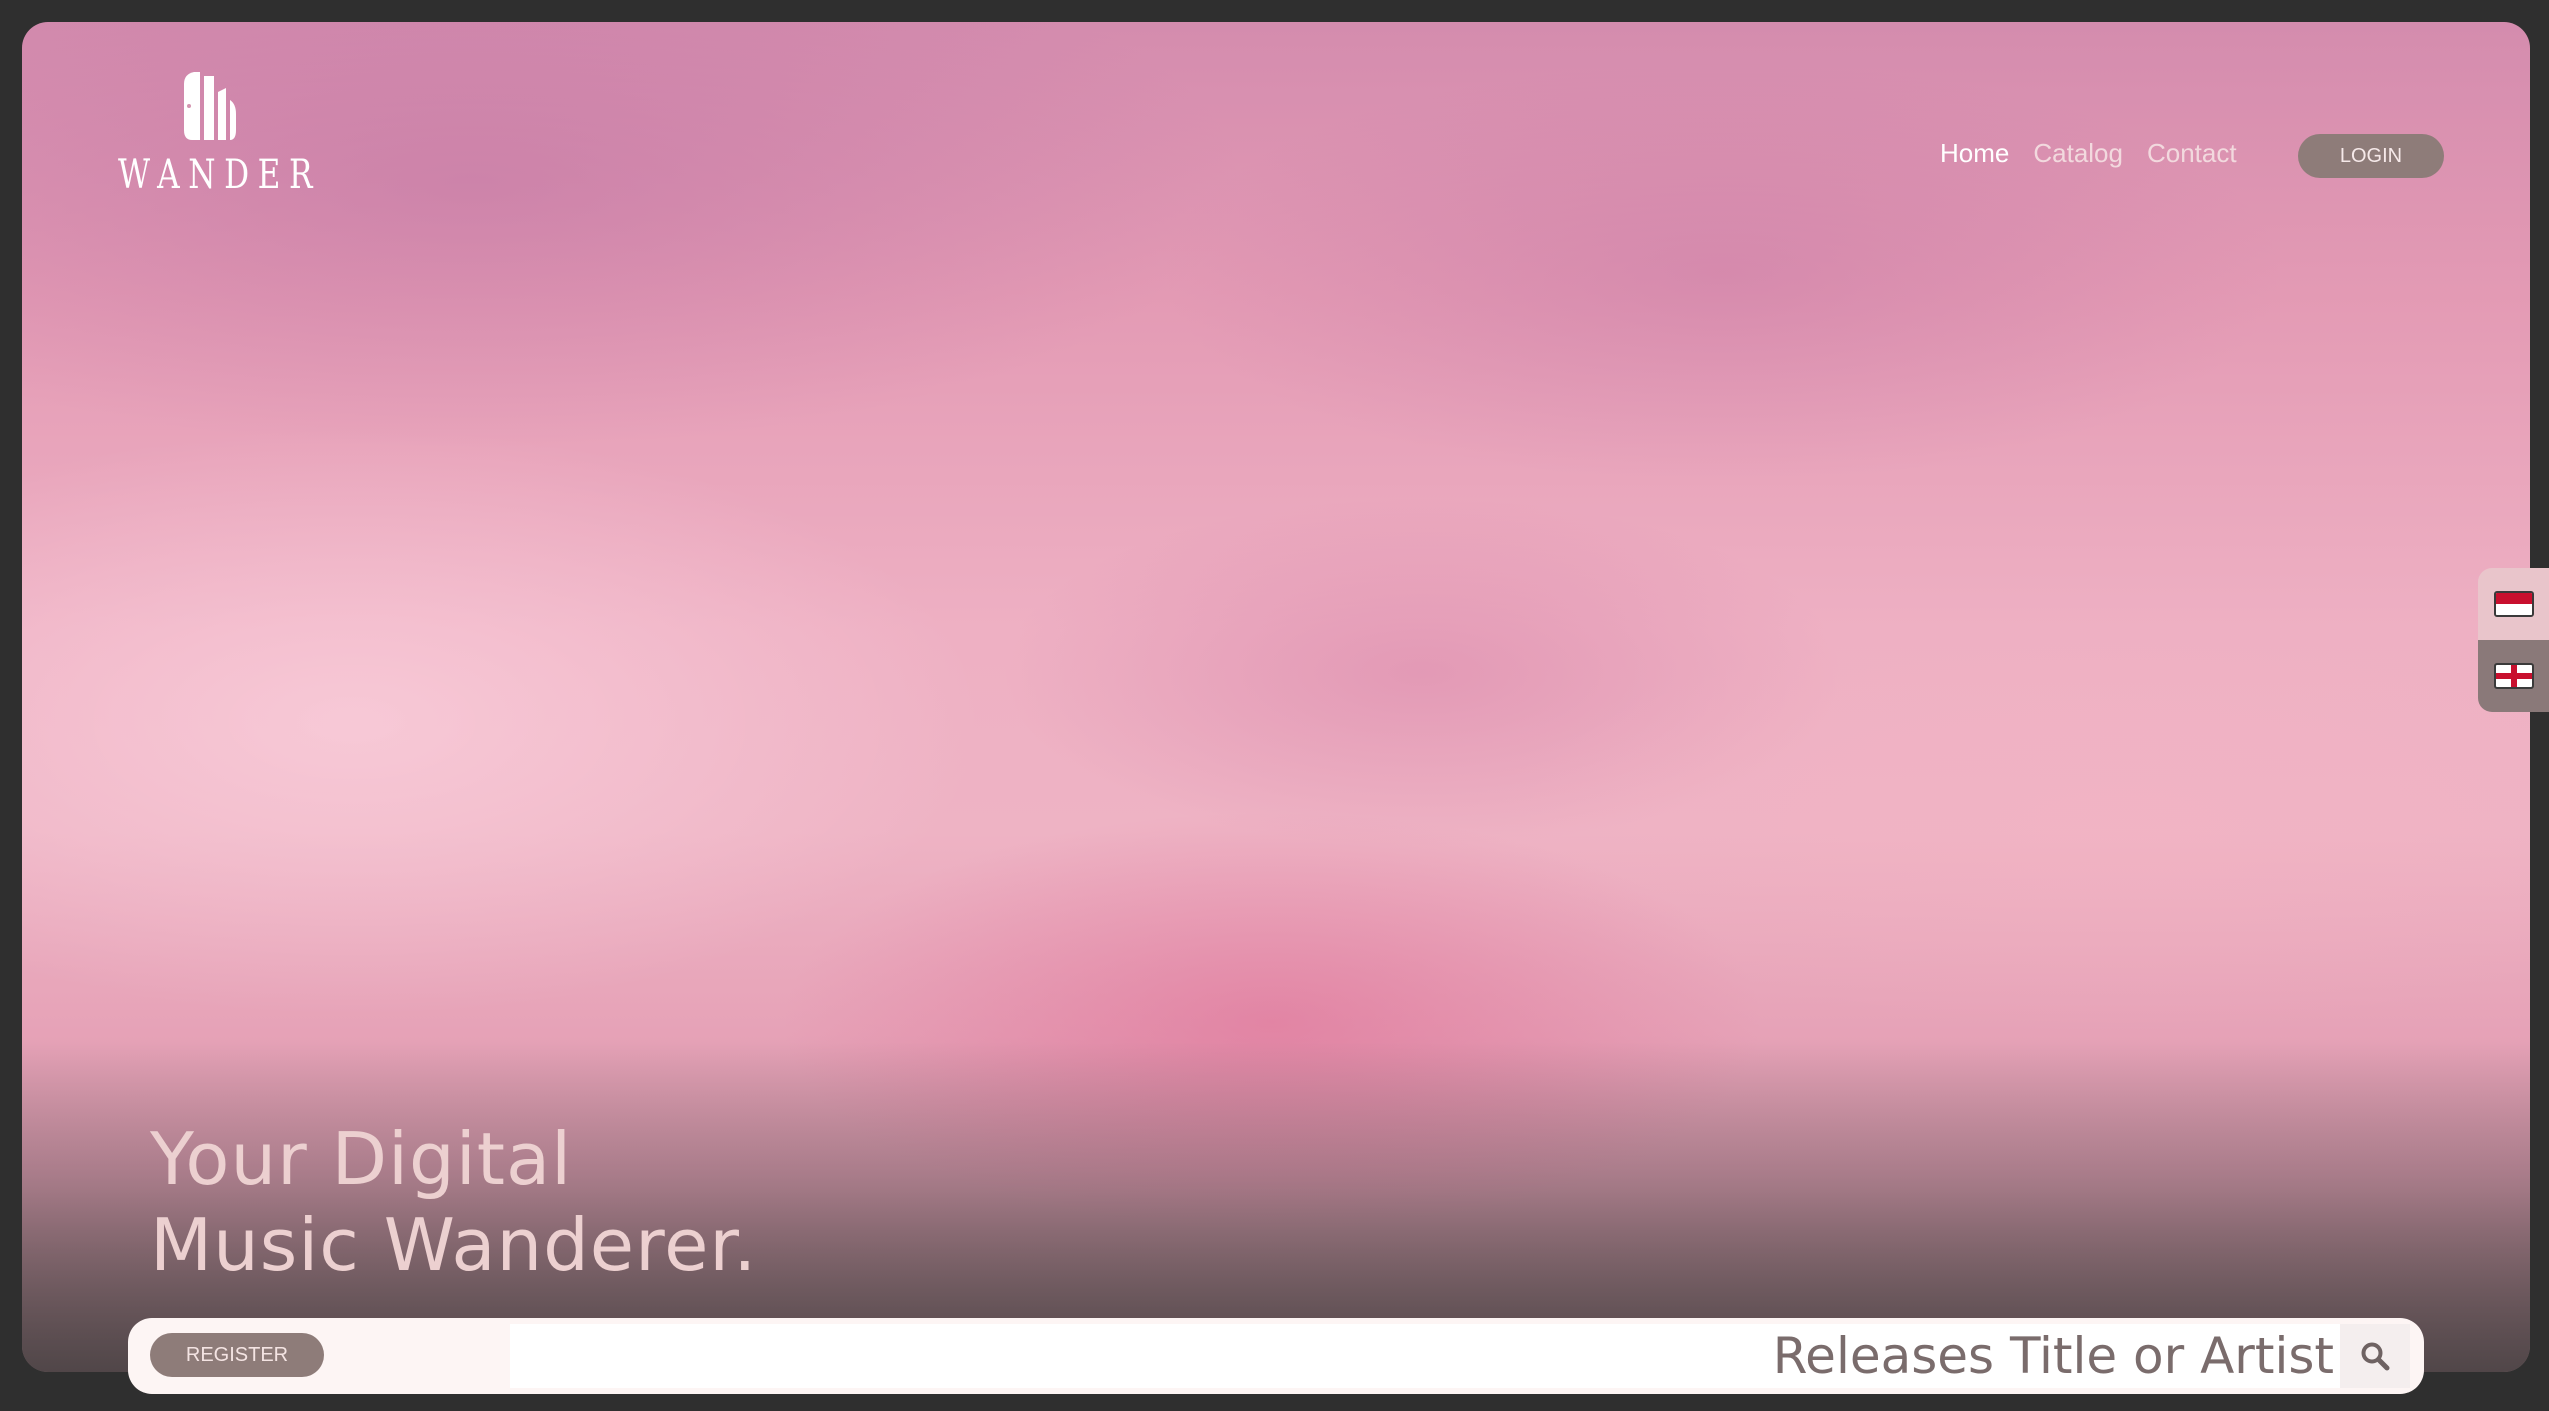  I want to click on indonesia-flag-icon, so click(2513, 604).